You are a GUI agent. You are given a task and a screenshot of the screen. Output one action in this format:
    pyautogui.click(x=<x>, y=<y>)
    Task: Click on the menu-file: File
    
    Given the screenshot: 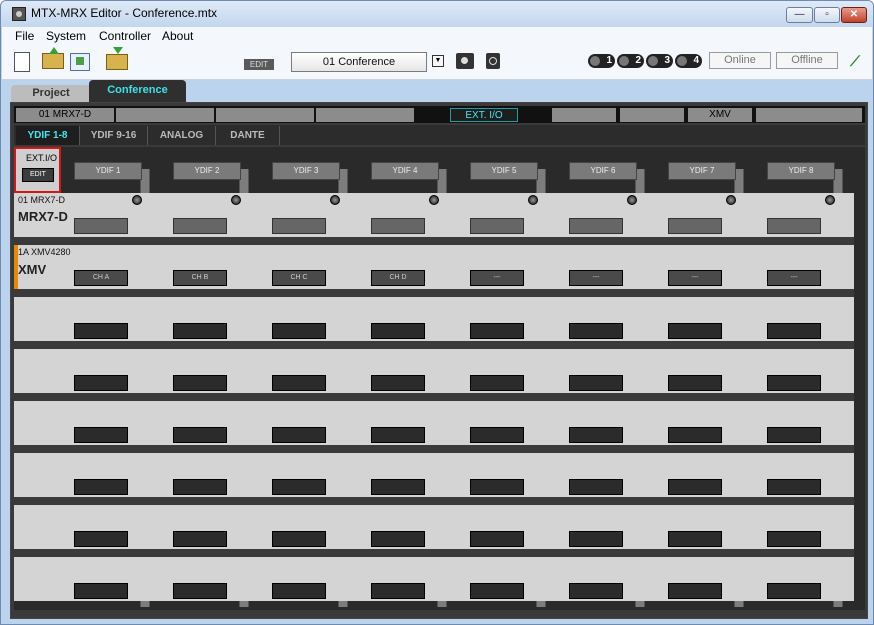 What is the action you would take?
    pyautogui.click(x=24, y=36)
    